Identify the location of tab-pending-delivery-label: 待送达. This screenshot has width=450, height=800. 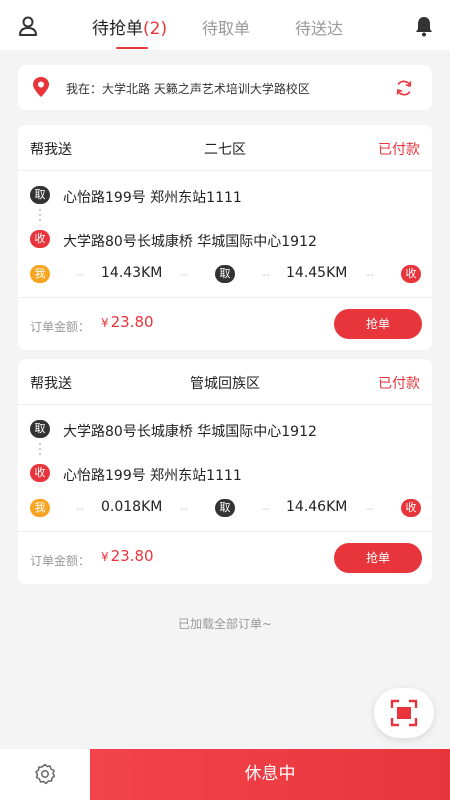
(319, 28).